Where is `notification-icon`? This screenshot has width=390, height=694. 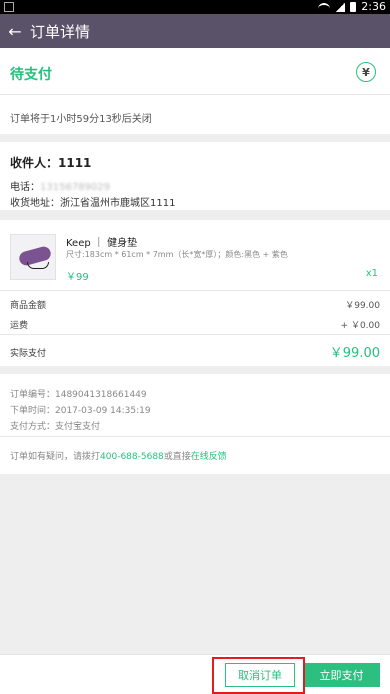
notification-icon is located at coordinates (9, 7).